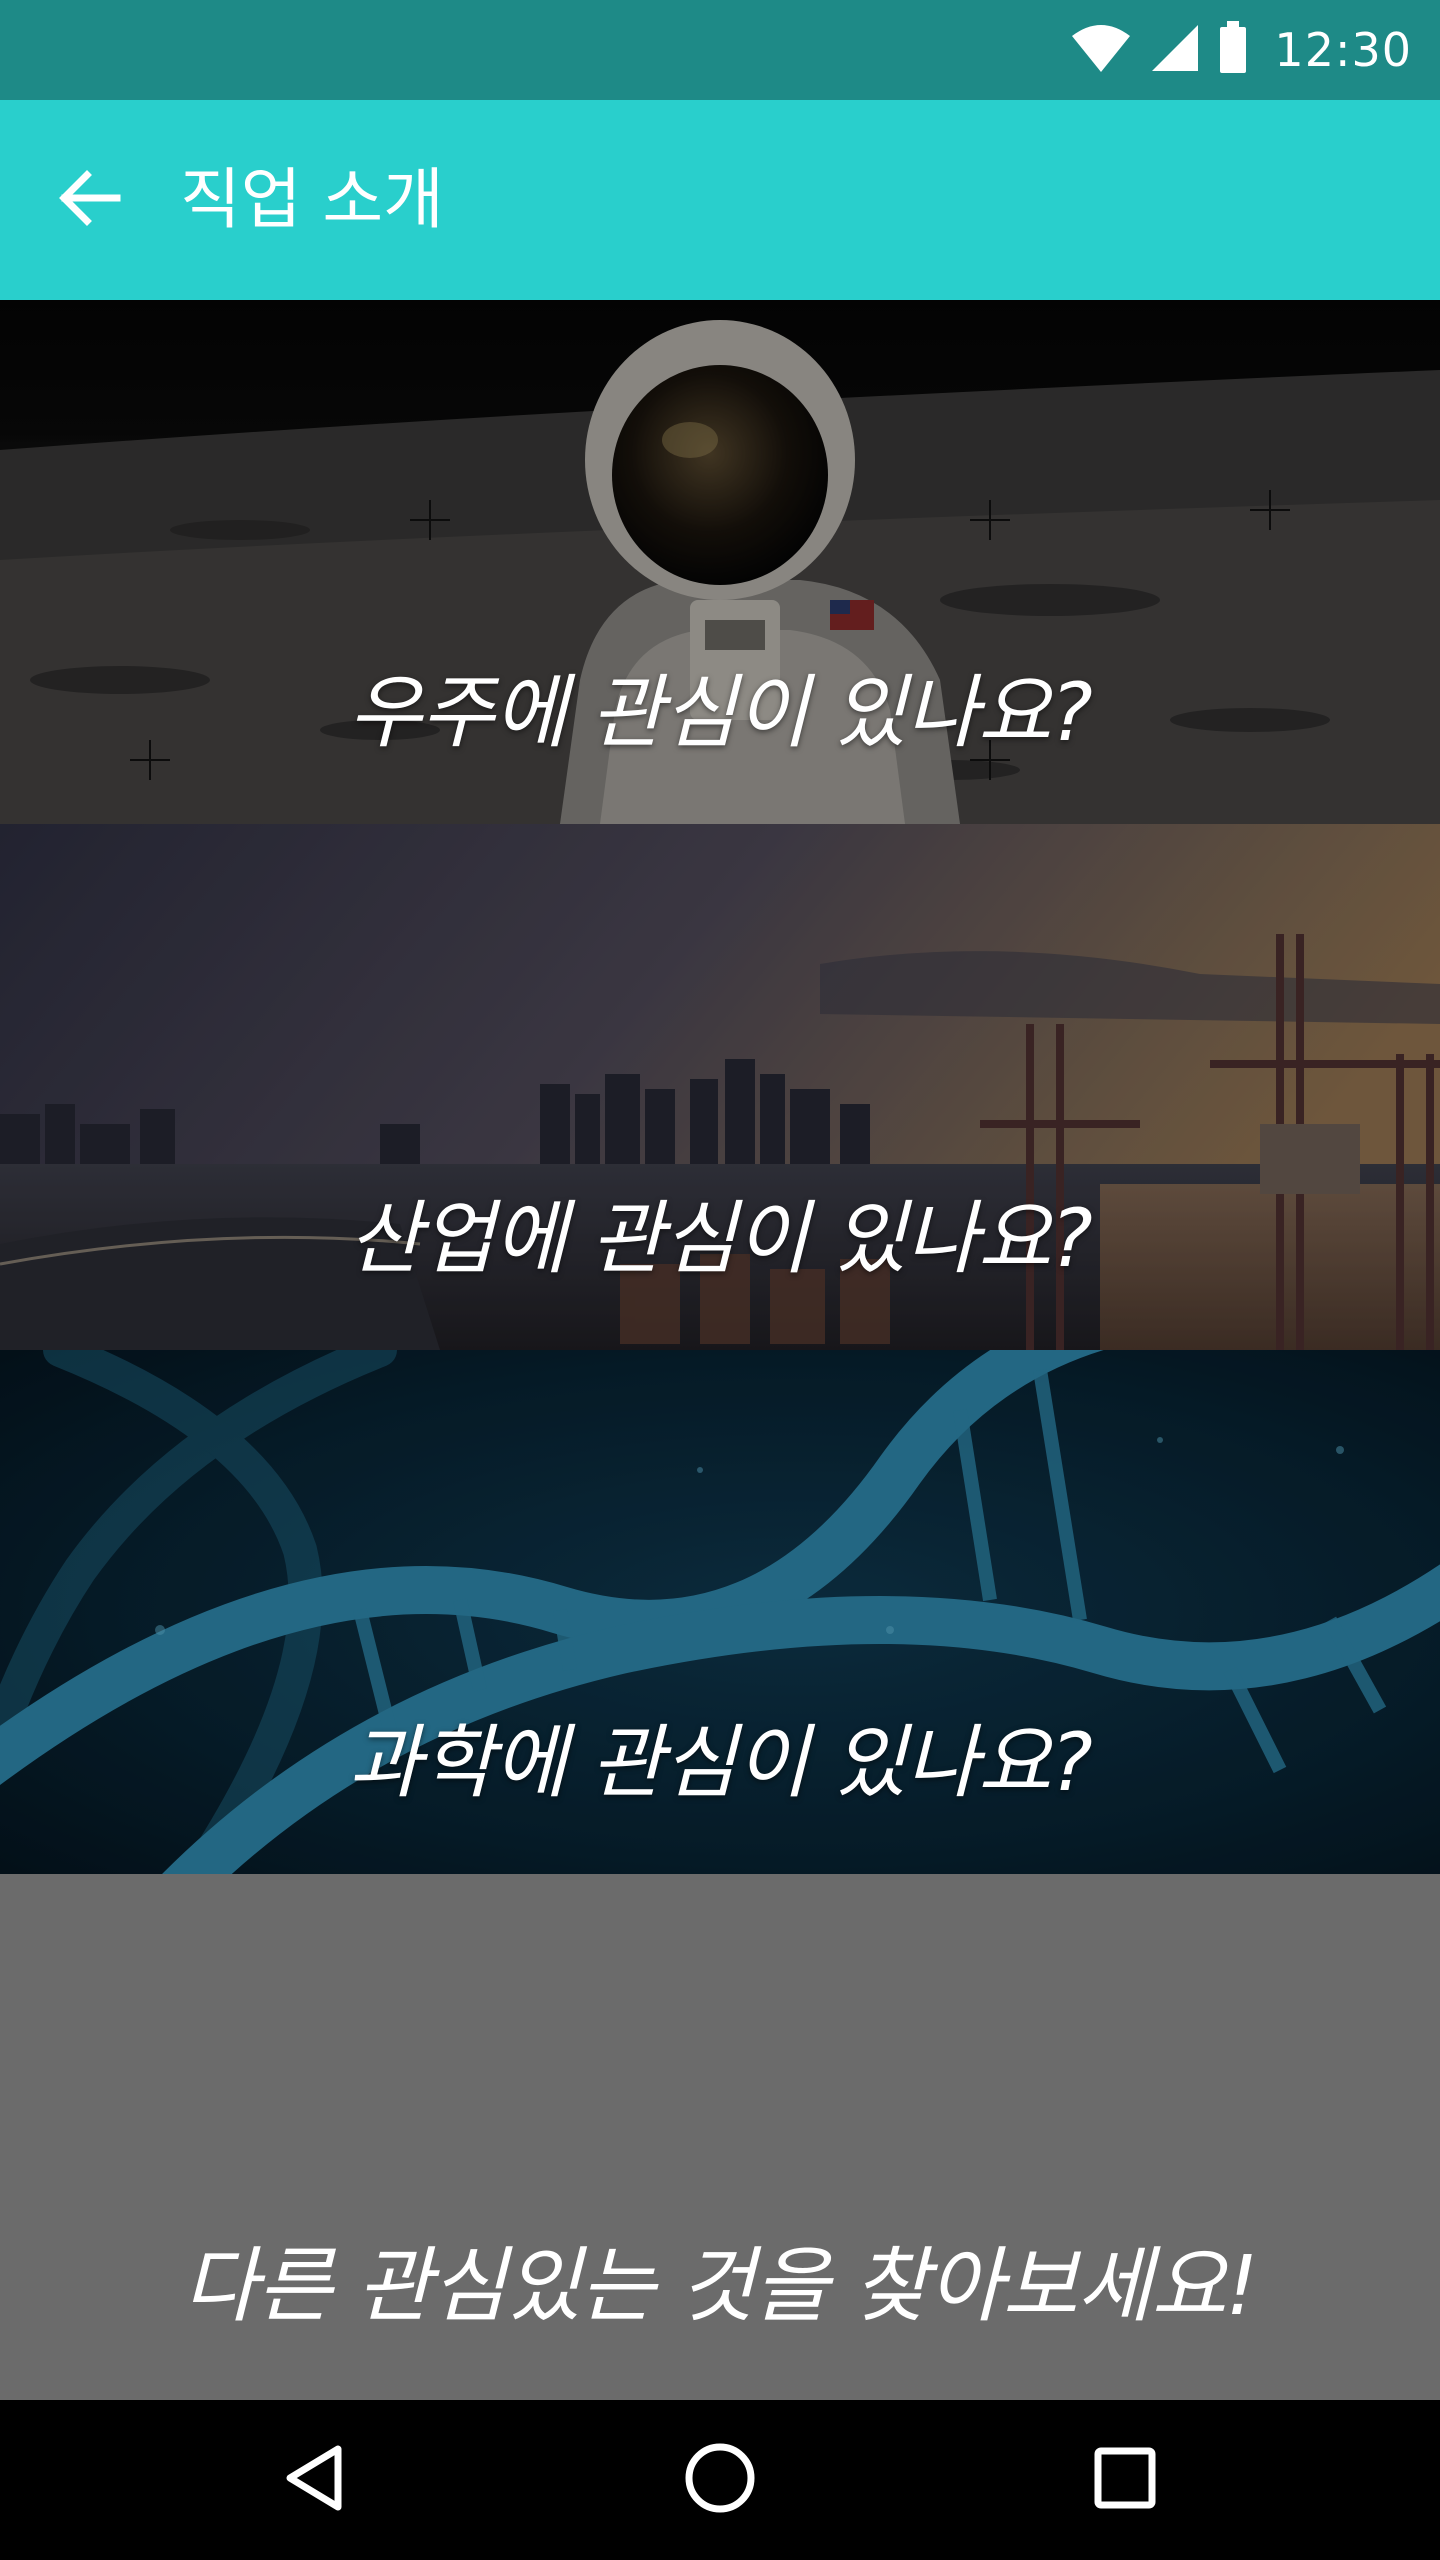 This screenshot has height=2560, width=1440. I want to click on back-triangle-icon, so click(315, 2480).